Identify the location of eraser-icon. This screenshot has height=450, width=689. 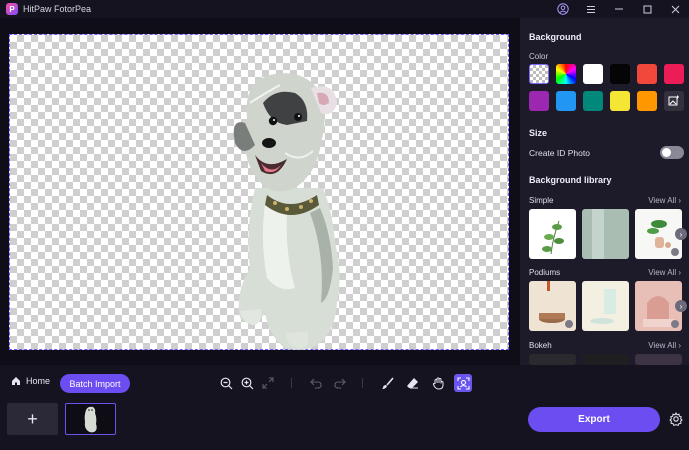
(412, 383).